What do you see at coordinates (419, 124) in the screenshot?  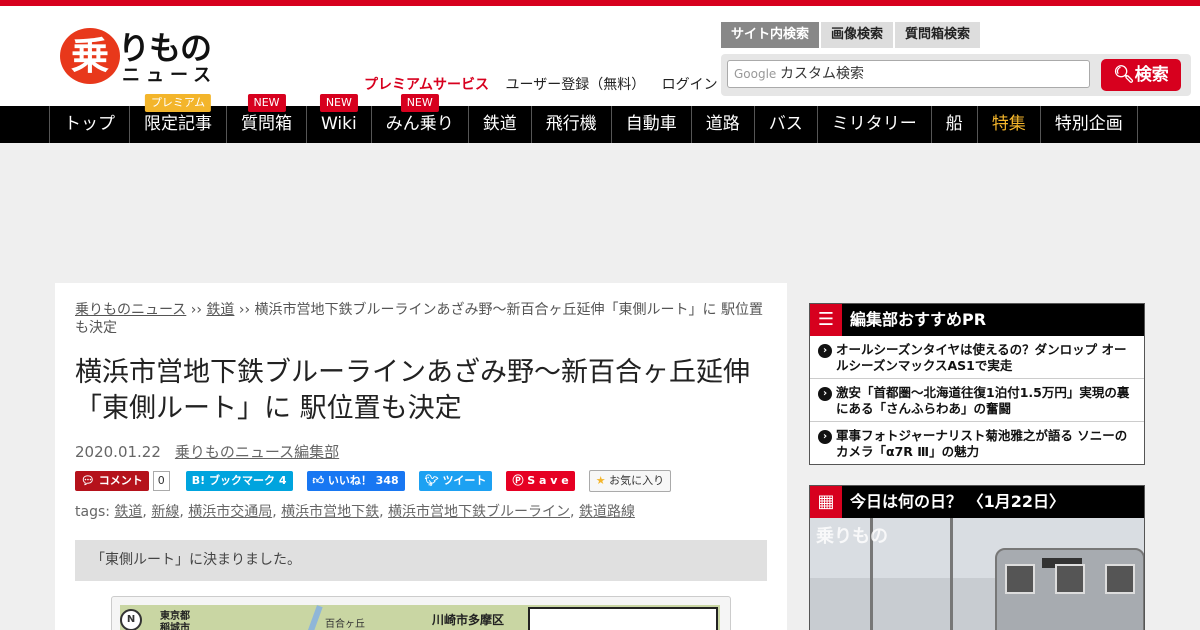 I see `nav-label: みん乗り` at bounding box center [419, 124].